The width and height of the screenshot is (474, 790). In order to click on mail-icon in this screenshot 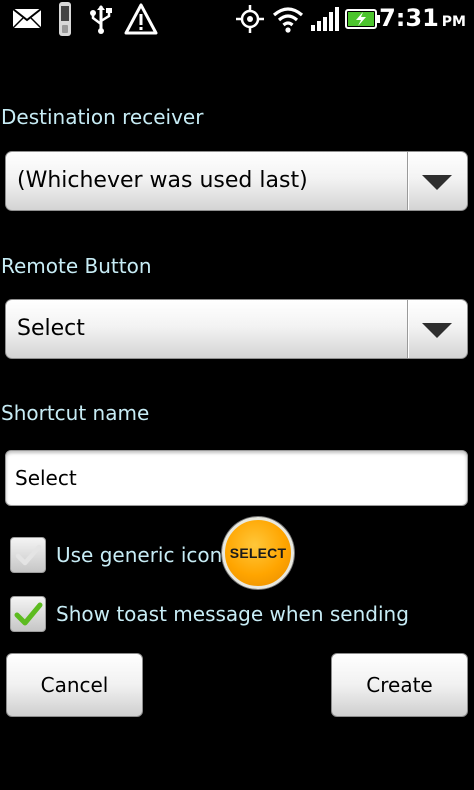, I will do `click(27, 20)`.